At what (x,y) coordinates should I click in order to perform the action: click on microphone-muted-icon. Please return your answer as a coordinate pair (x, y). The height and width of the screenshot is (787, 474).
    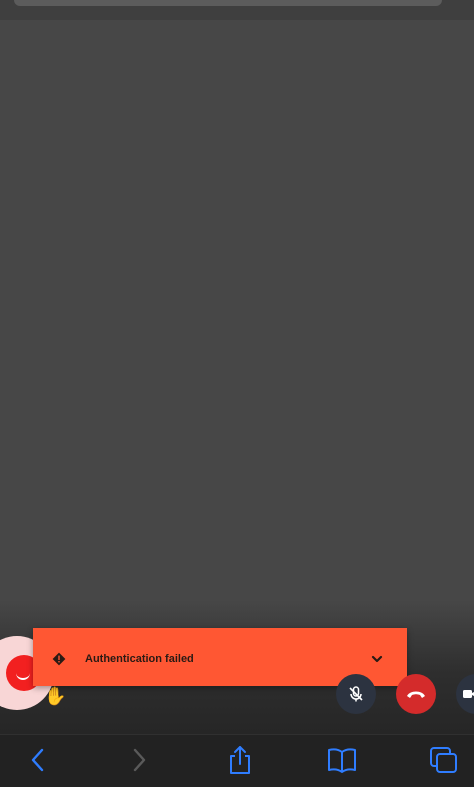
    Looking at the image, I should click on (356, 694).